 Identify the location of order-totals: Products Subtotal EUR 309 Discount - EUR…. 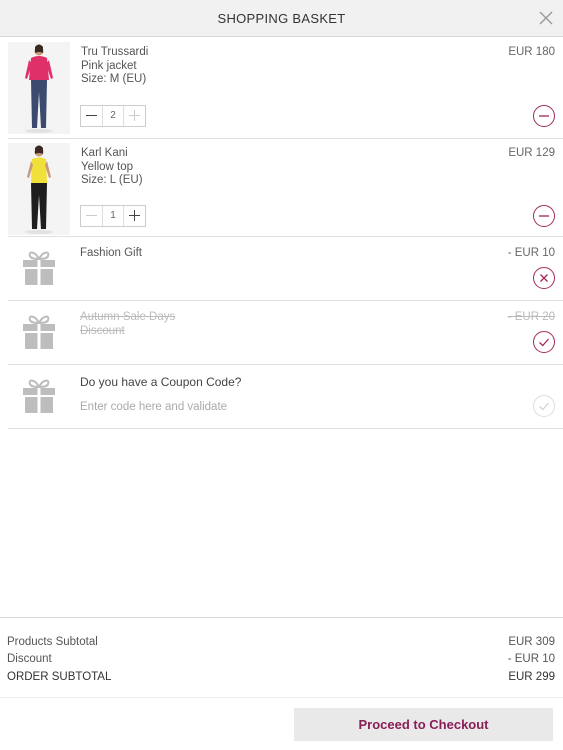
(281, 657).